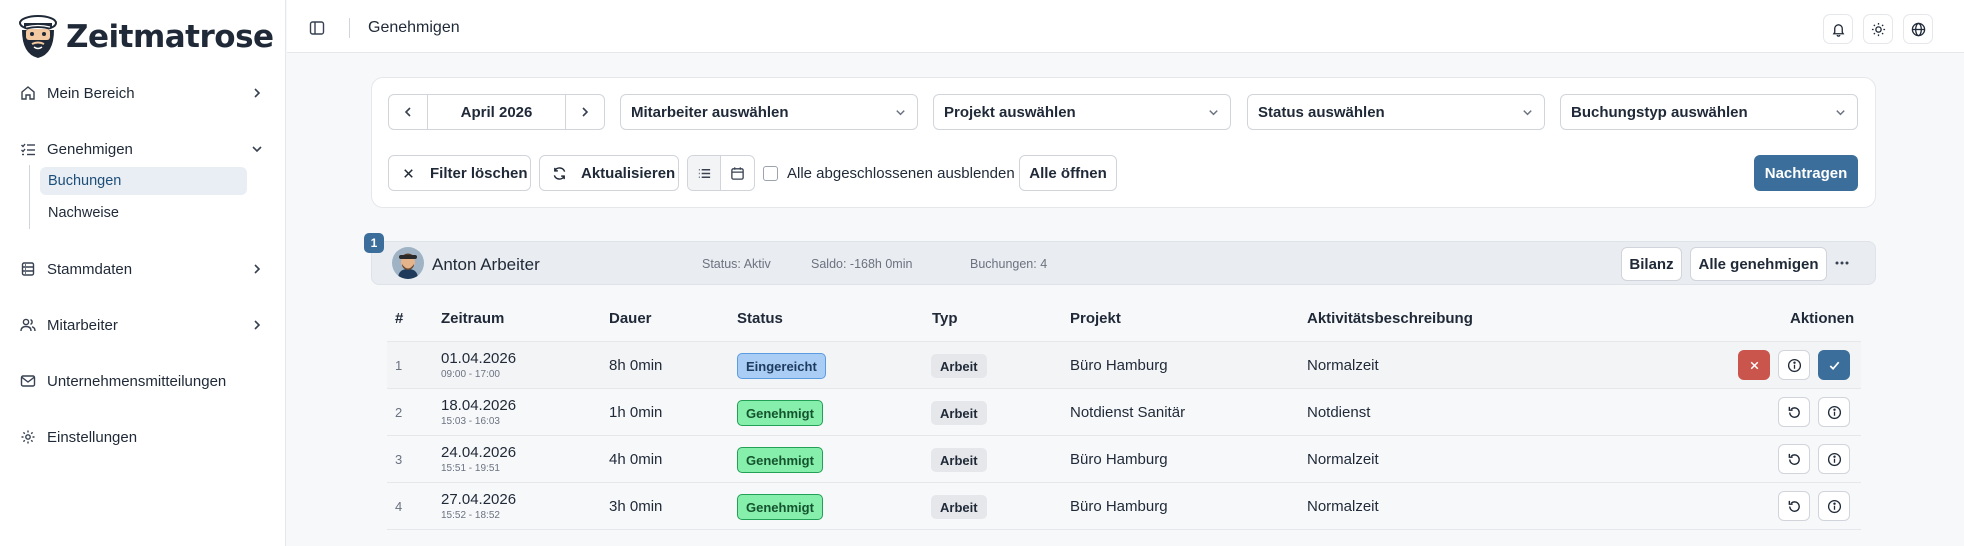  What do you see at coordinates (1068, 173) in the screenshot?
I see `open-all-button: Alle öffnen` at bounding box center [1068, 173].